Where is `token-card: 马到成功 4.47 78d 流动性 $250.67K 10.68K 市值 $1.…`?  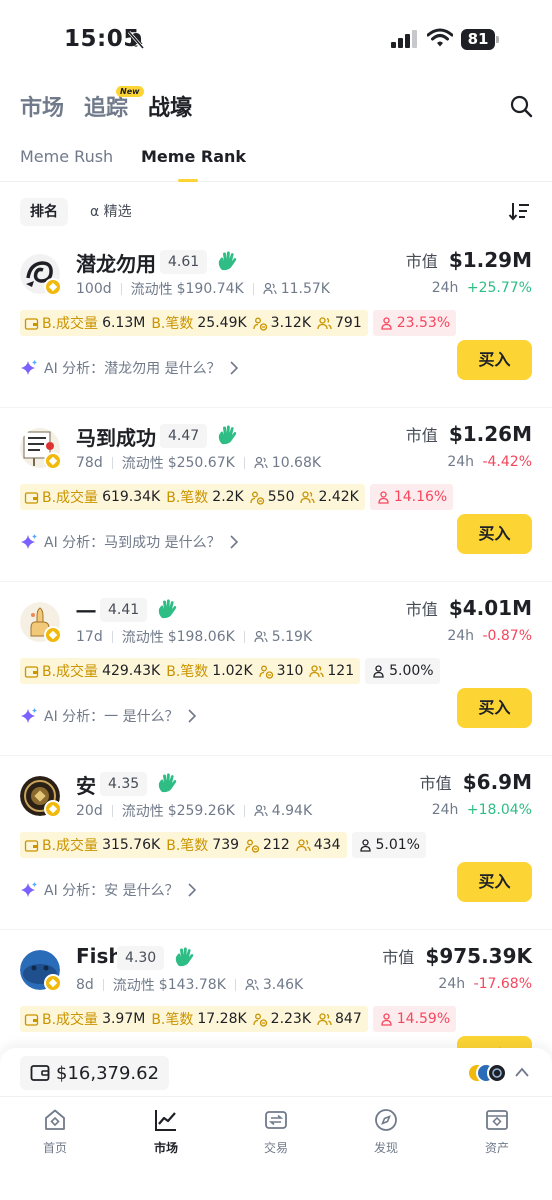
token-card: 马到成功 4.47 78d 流动性 $250.67K 10.68K 市值 $1.… is located at coordinates (276, 495).